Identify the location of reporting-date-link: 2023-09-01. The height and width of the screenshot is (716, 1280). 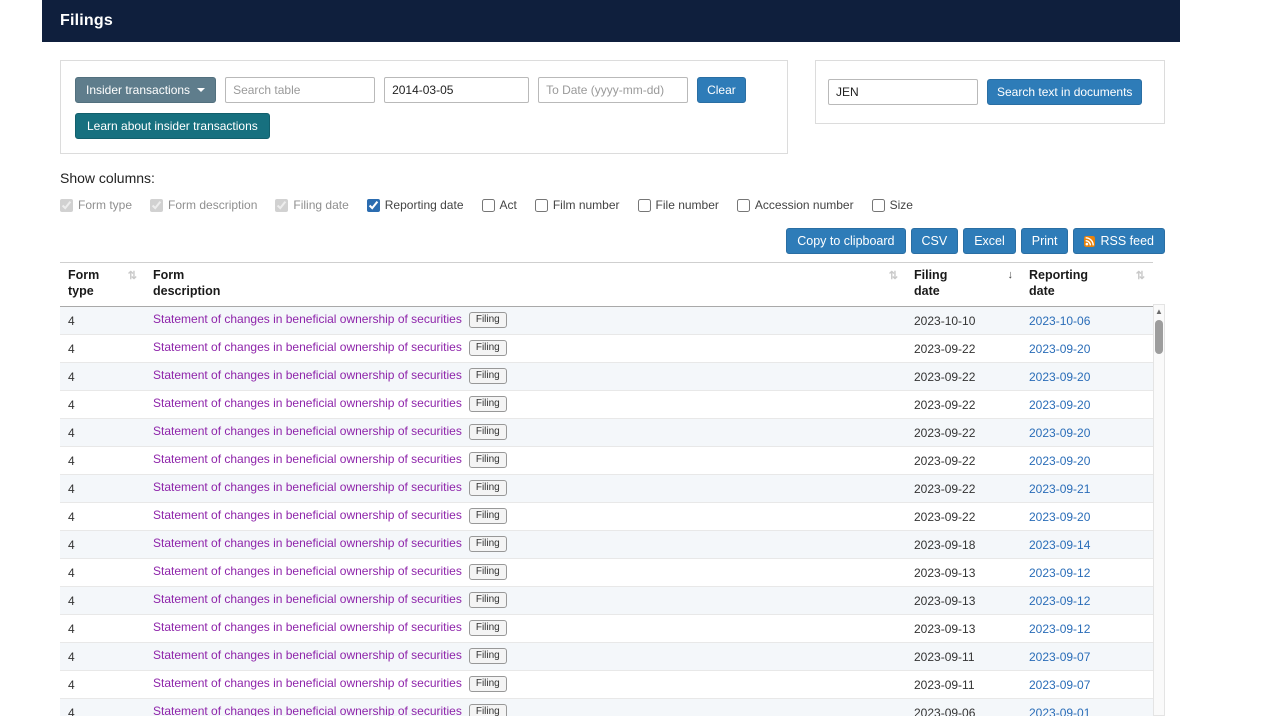
(1059, 711).